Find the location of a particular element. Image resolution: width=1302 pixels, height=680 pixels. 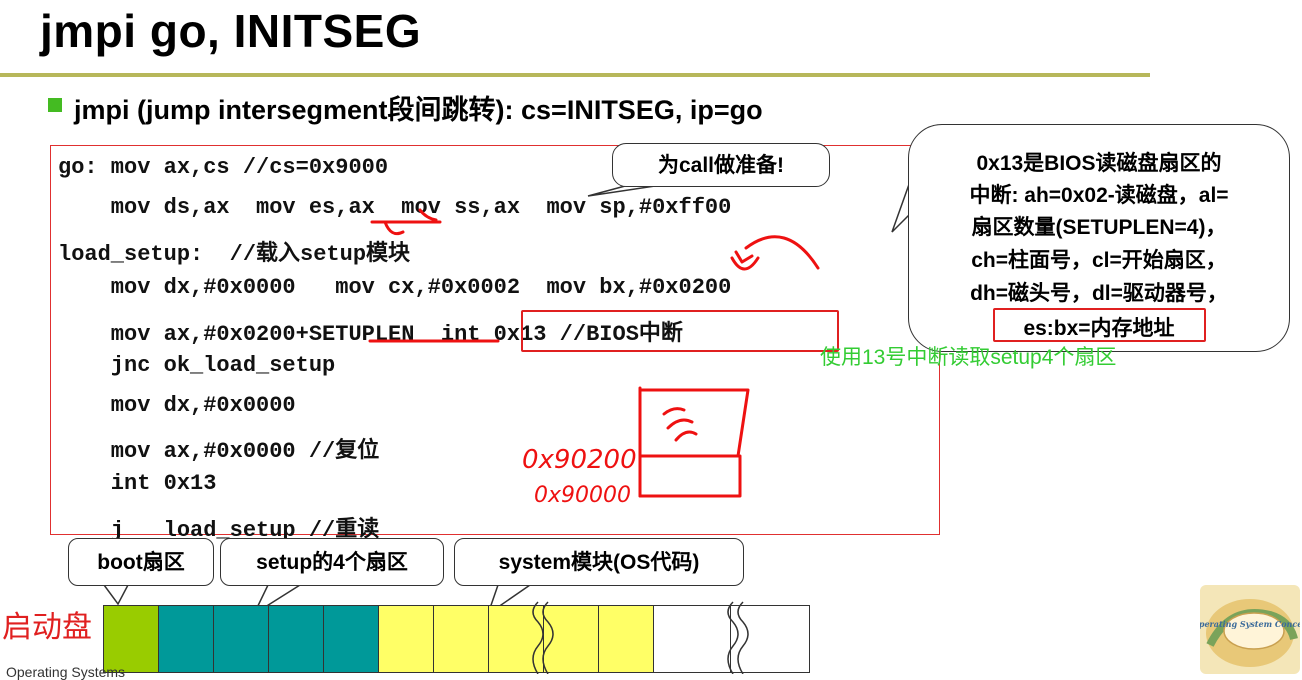

os-concepts-logo: Operating System Concepts is located at coordinates (1250, 629).